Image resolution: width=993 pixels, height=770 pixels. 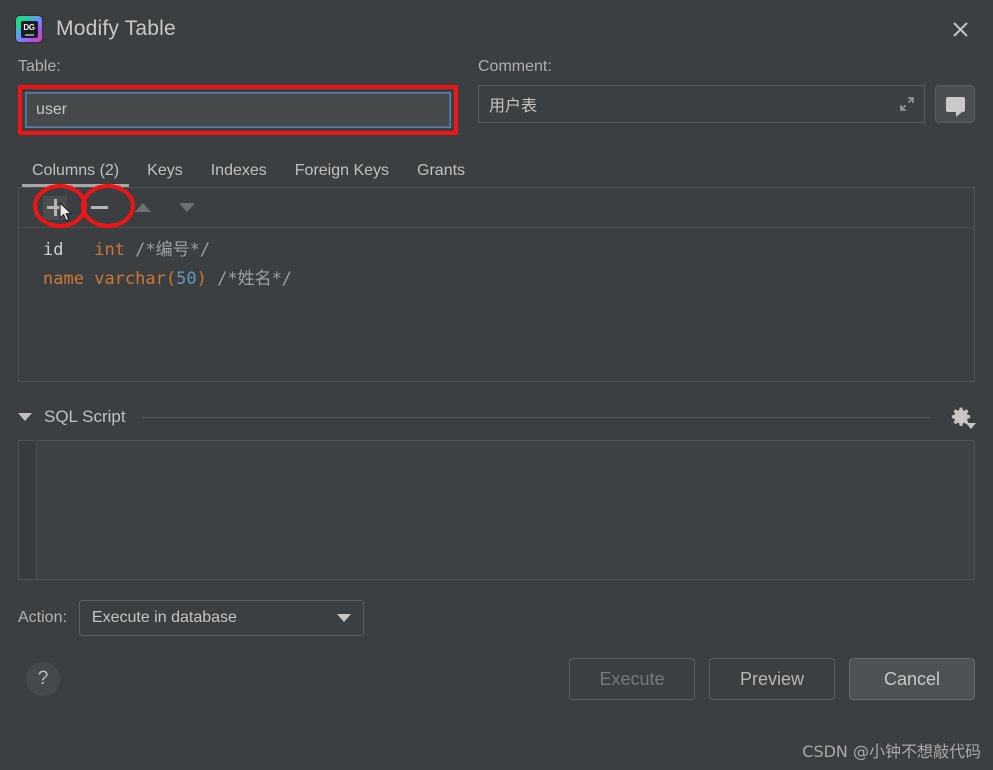 I want to click on tab-keys: Keys, so click(x=165, y=174).